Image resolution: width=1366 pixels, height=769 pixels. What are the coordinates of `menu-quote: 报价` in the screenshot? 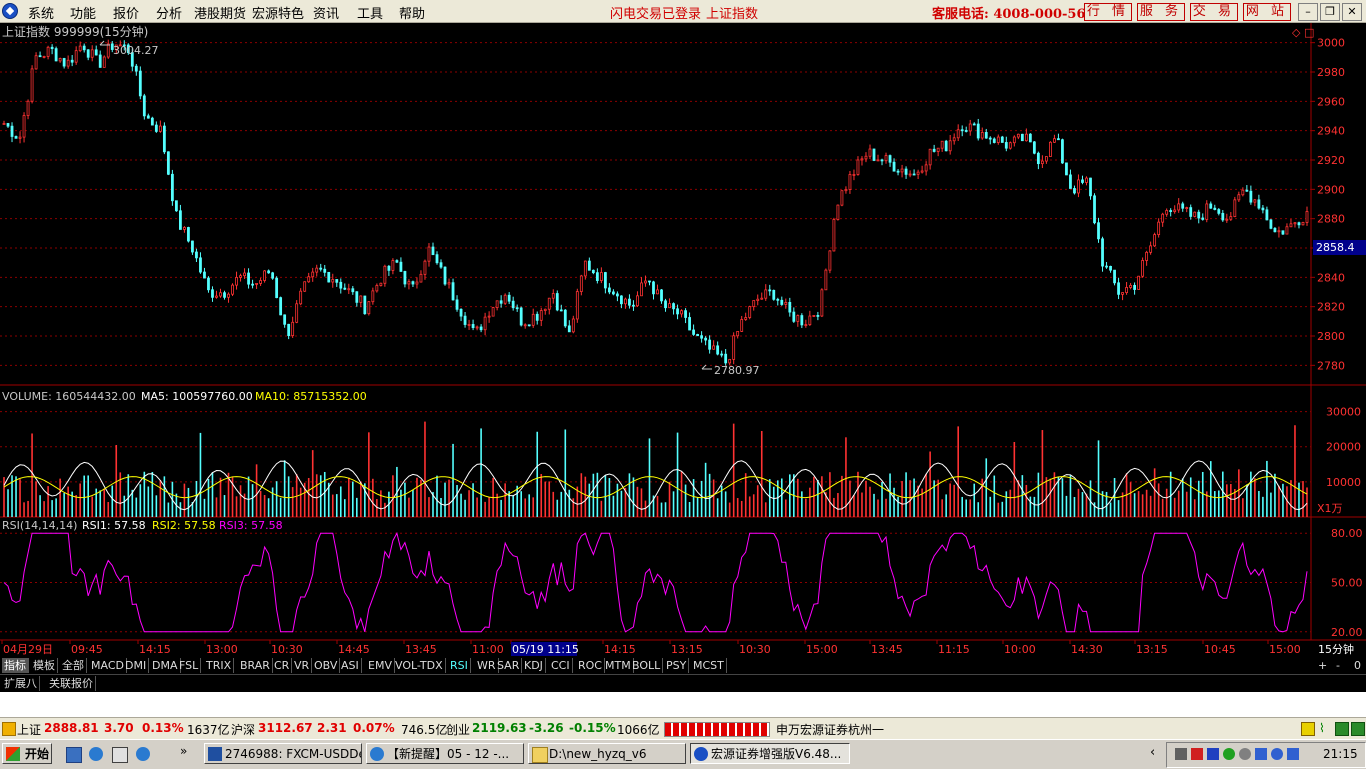 It's located at (126, 12).